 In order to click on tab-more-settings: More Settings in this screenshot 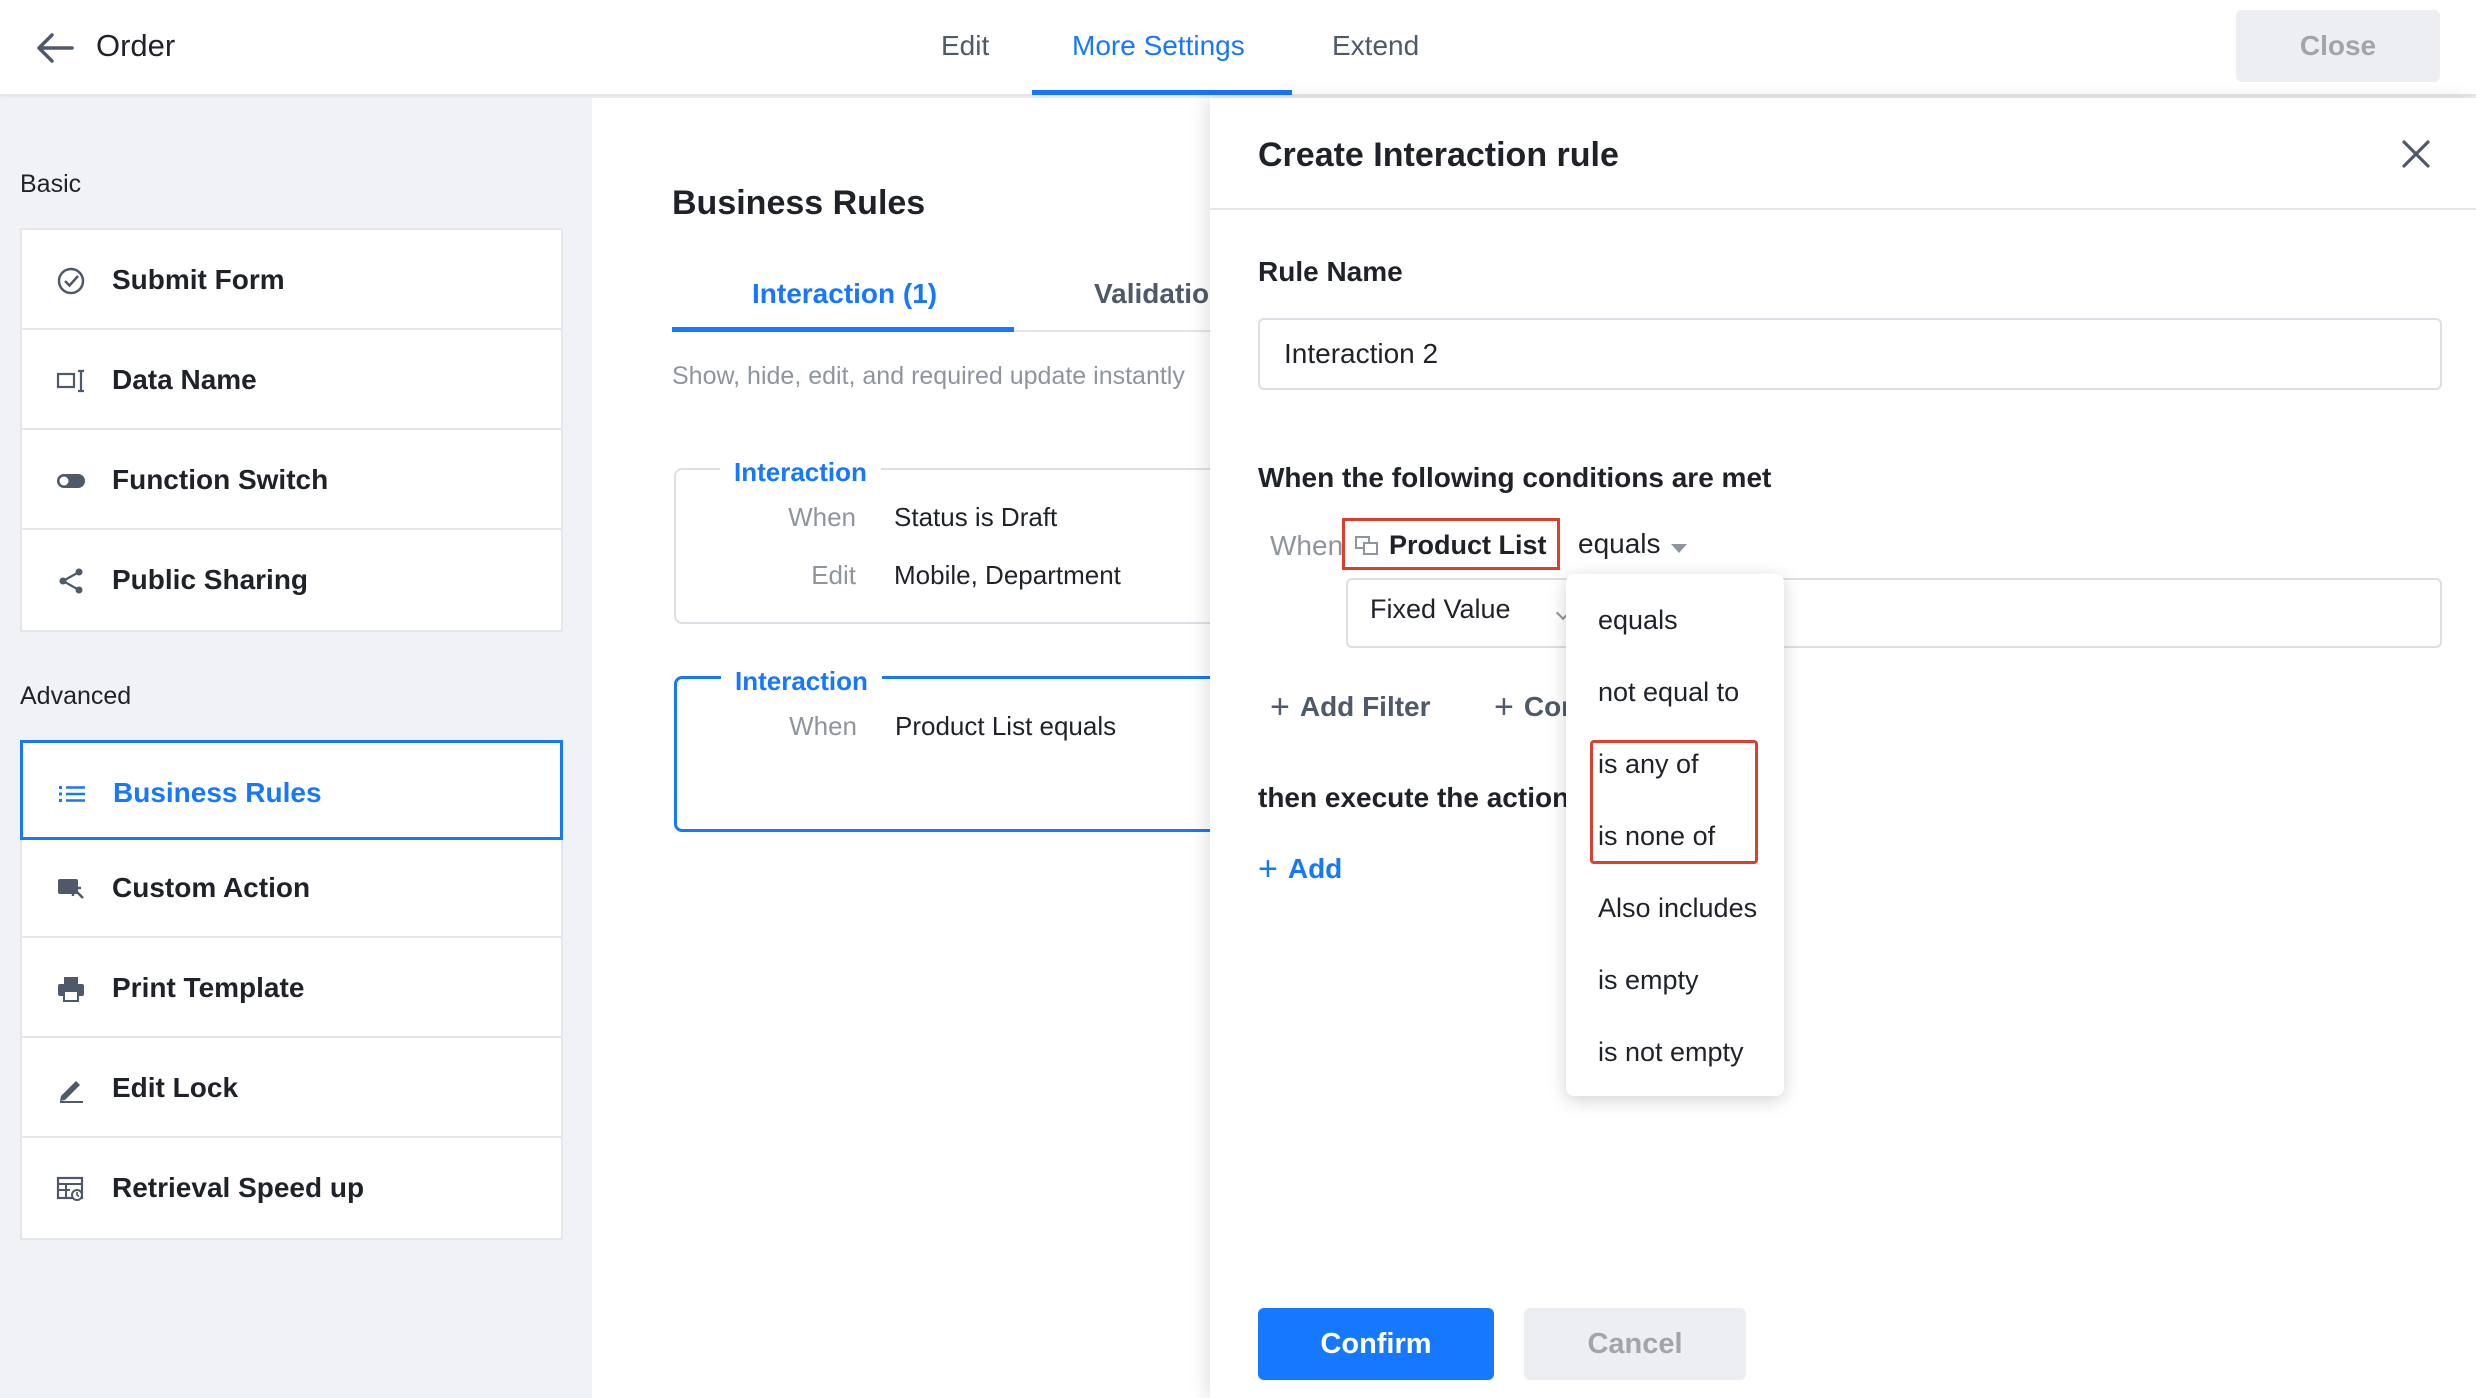, I will do `click(1158, 46)`.